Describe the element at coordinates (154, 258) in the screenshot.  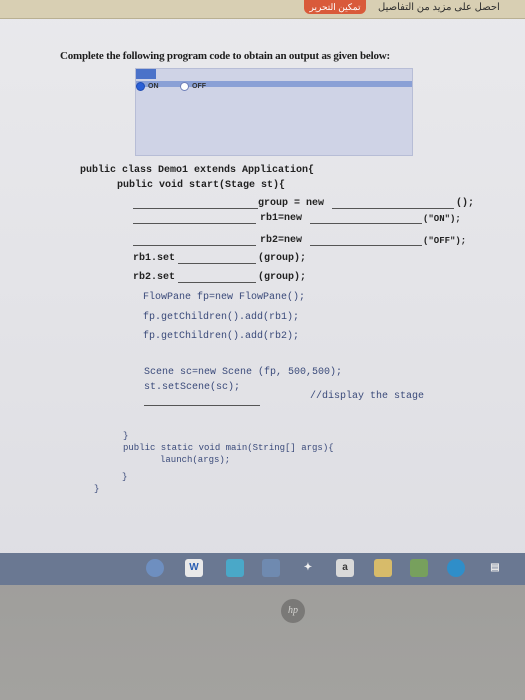
I see `code-line-rb1set: rb1.set` at that location.